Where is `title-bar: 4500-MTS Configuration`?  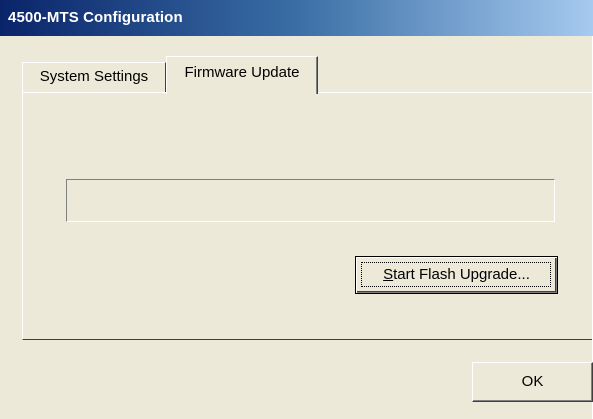
title-bar: 4500-MTS Configuration is located at coordinates (296, 18).